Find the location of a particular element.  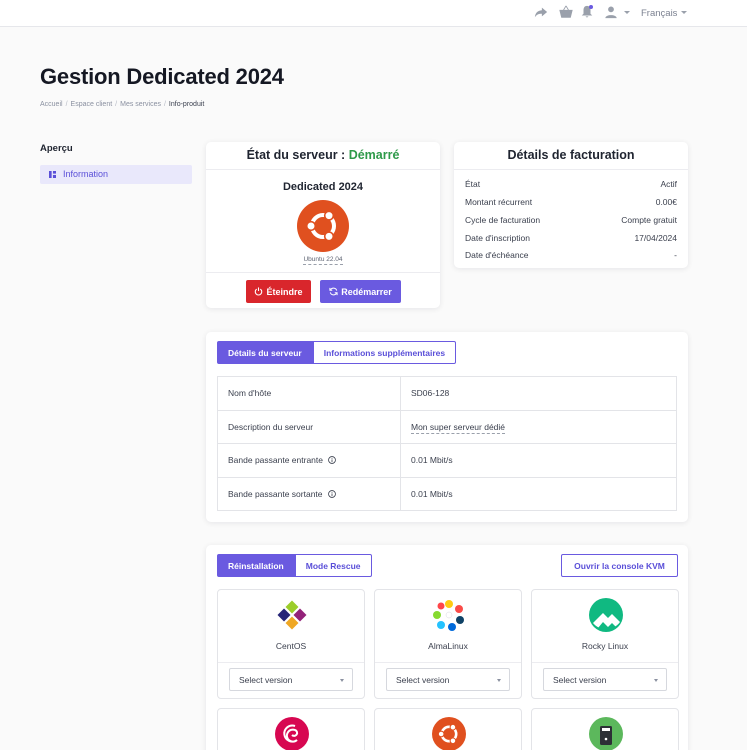

server-status-header: État du serveur : Démarré is located at coordinates (323, 156).